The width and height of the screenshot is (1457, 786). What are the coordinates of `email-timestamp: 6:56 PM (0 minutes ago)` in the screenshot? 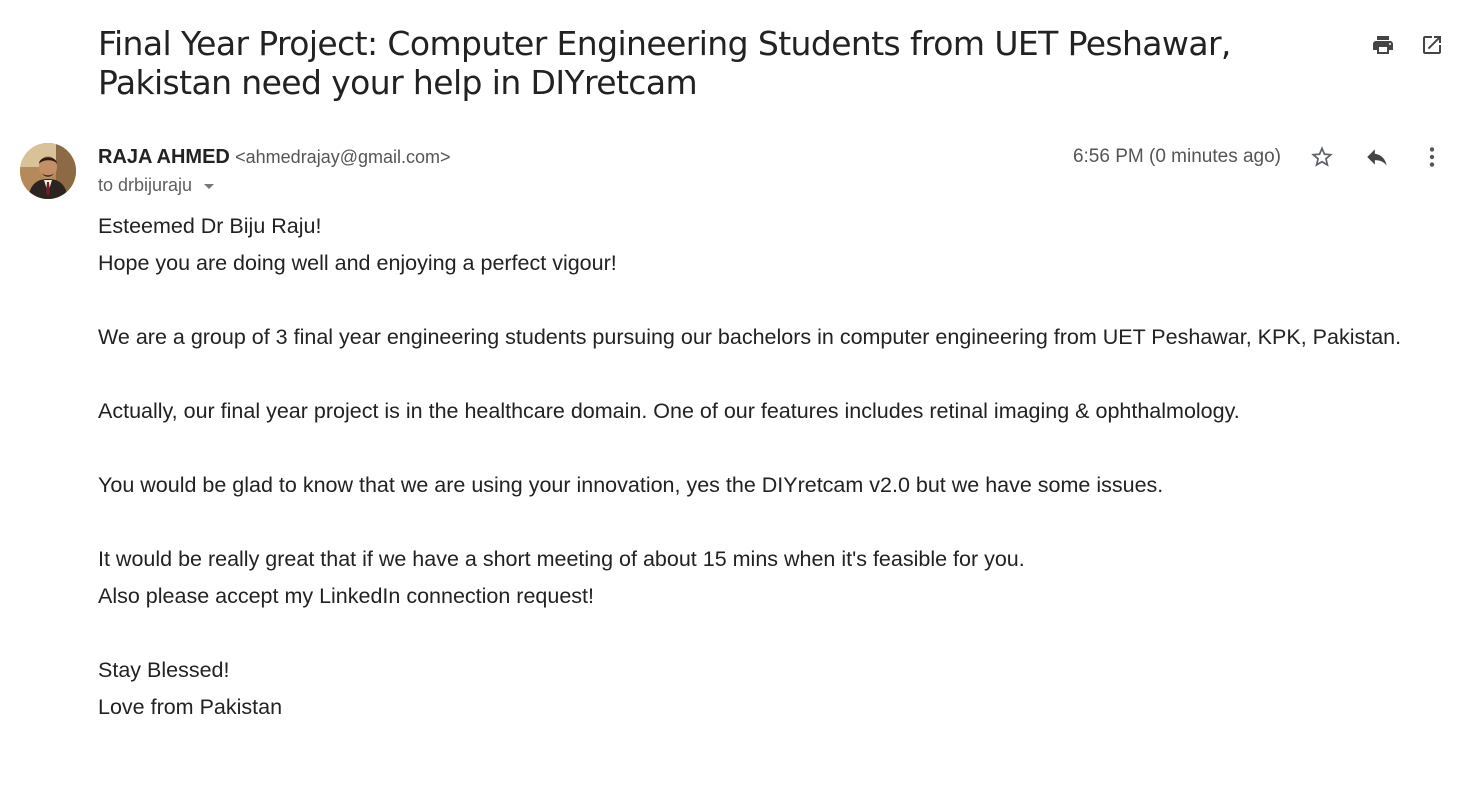 It's located at (1176, 156).